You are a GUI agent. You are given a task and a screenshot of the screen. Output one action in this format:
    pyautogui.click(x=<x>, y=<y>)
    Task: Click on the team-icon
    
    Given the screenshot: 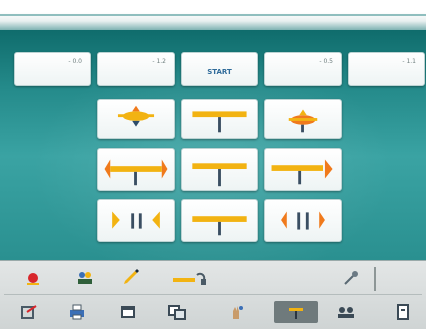 What is the action you would take?
    pyautogui.click(x=85, y=278)
    